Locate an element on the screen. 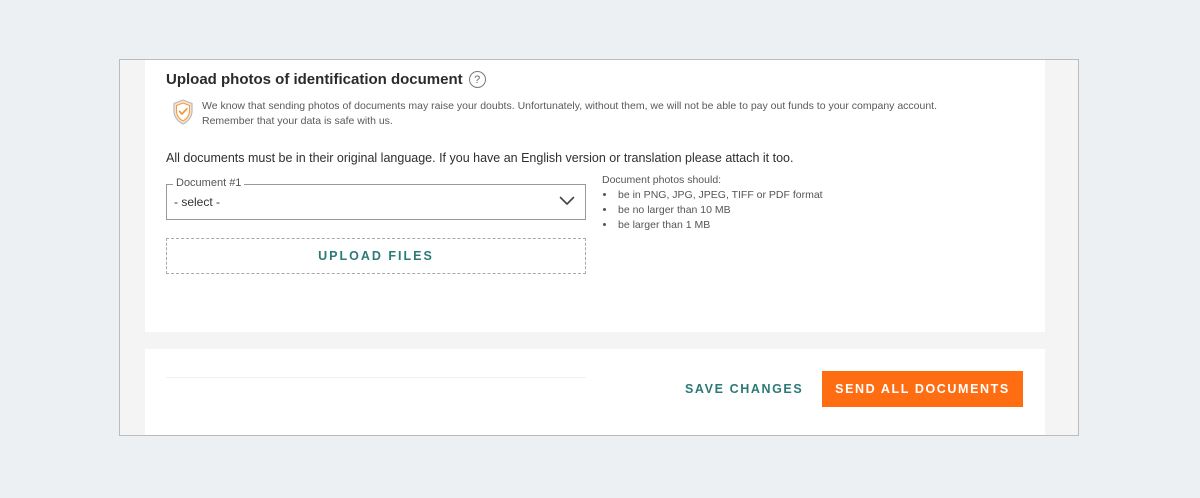  document-type-select: Document #1 - select - is located at coordinates (376, 198).